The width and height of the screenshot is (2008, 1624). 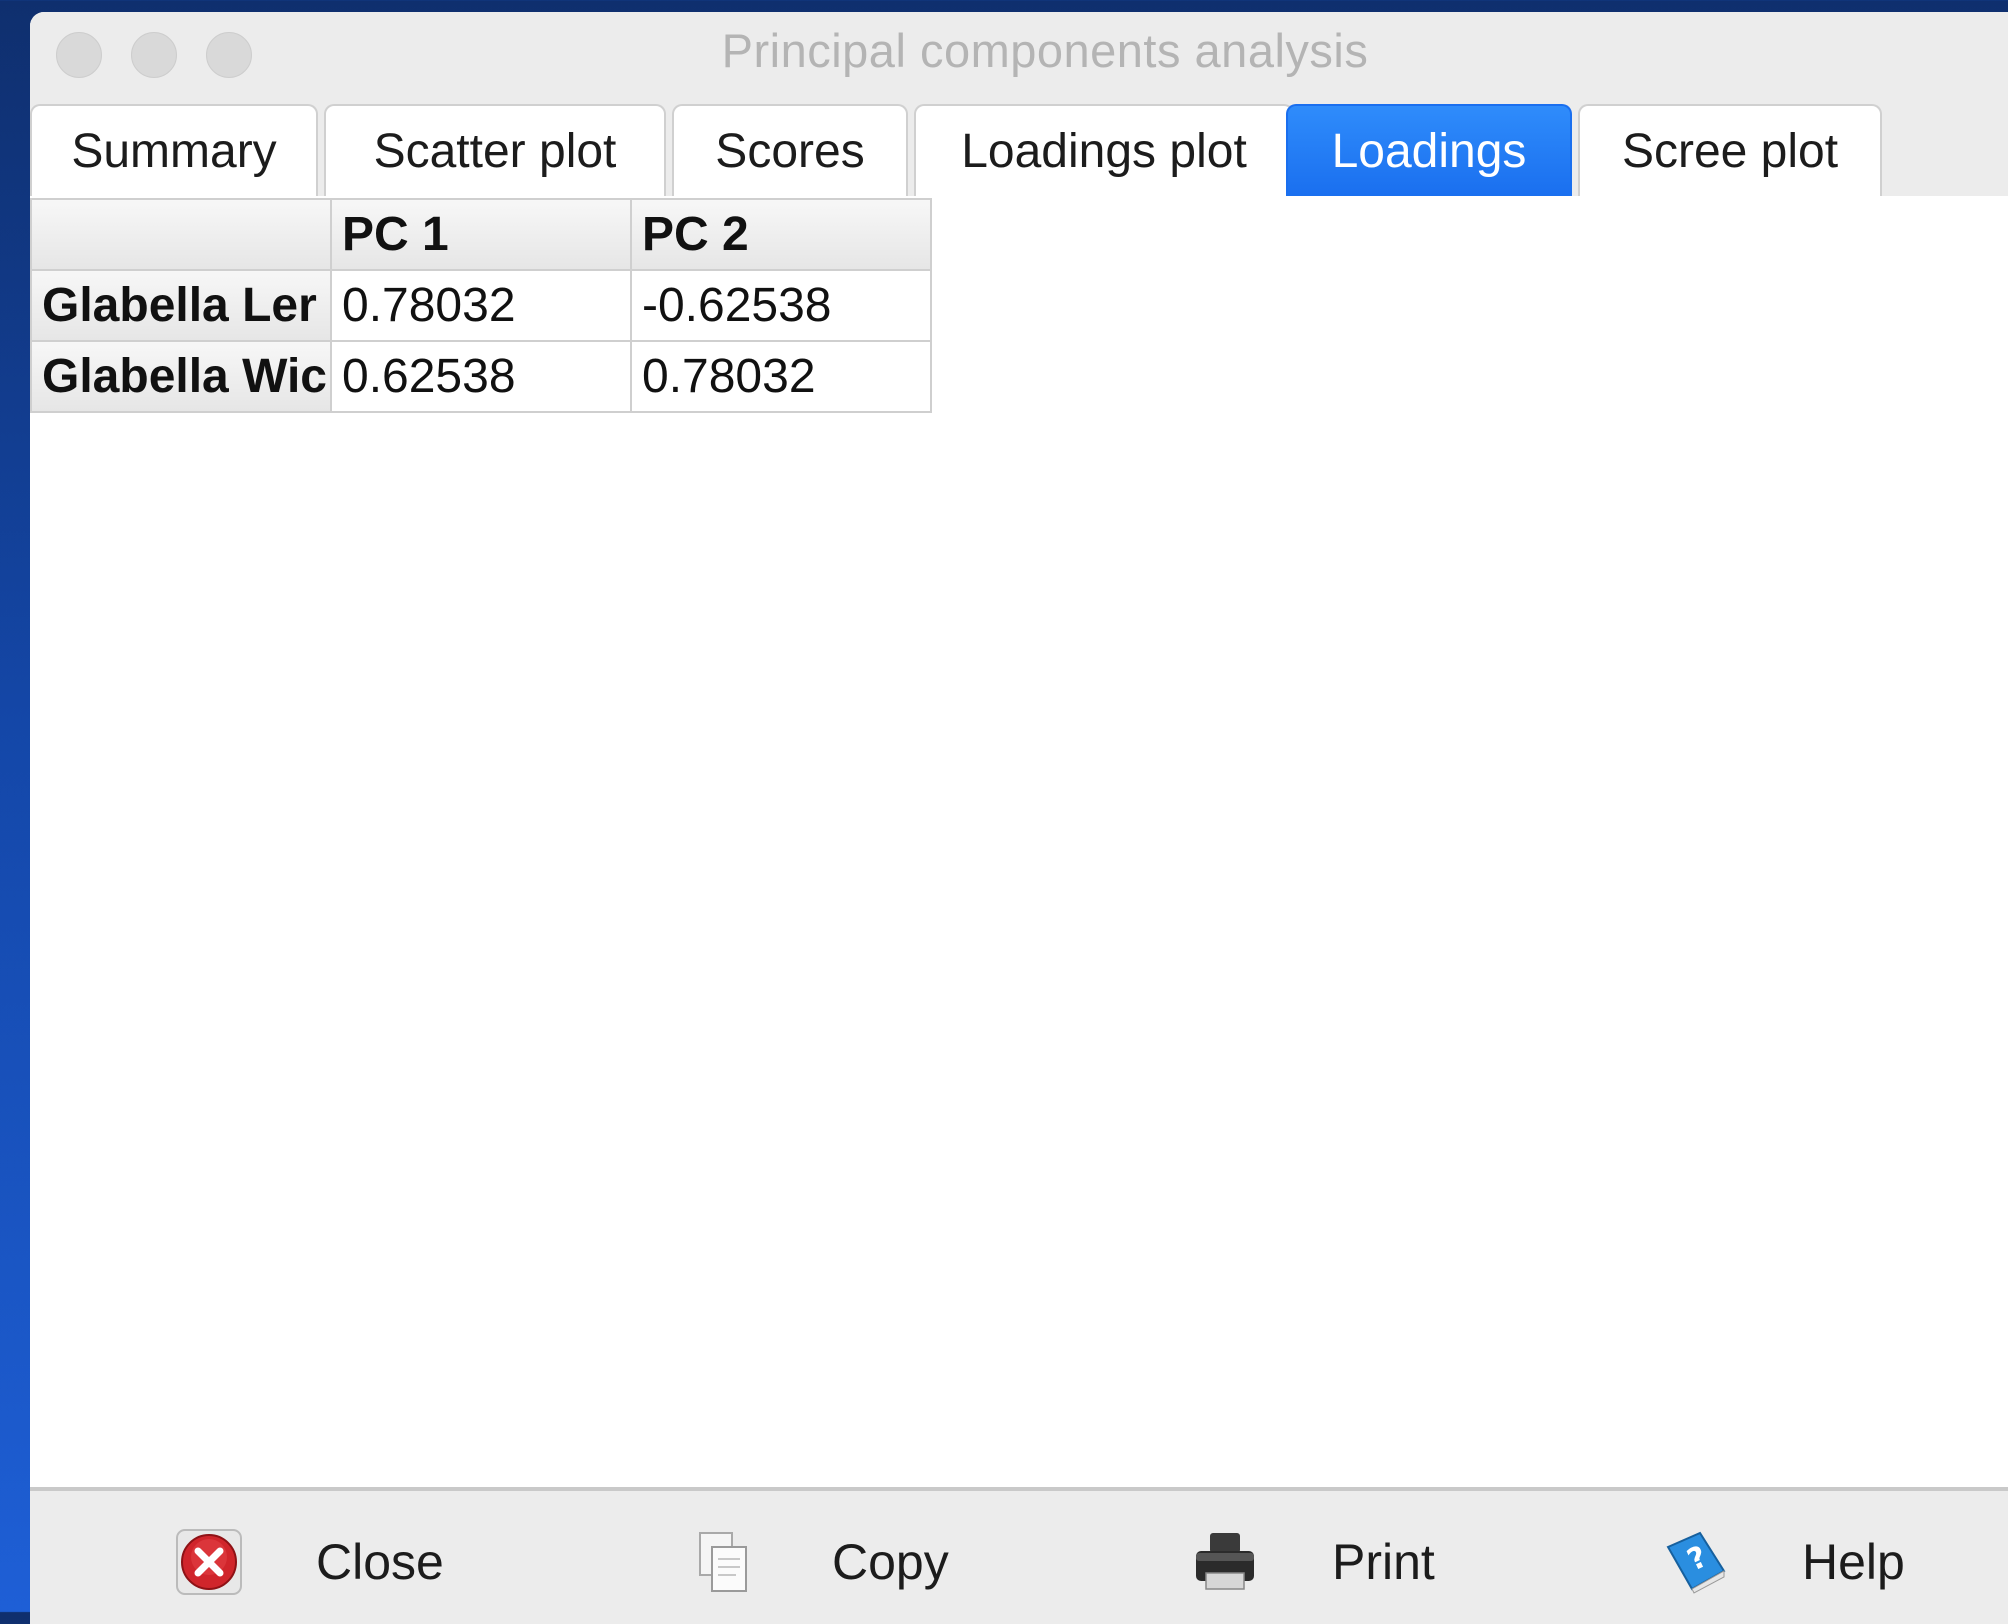 What do you see at coordinates (380, 1562) in the screenshot?
I see `close-label: Close` at bounding box center [380, 1562].